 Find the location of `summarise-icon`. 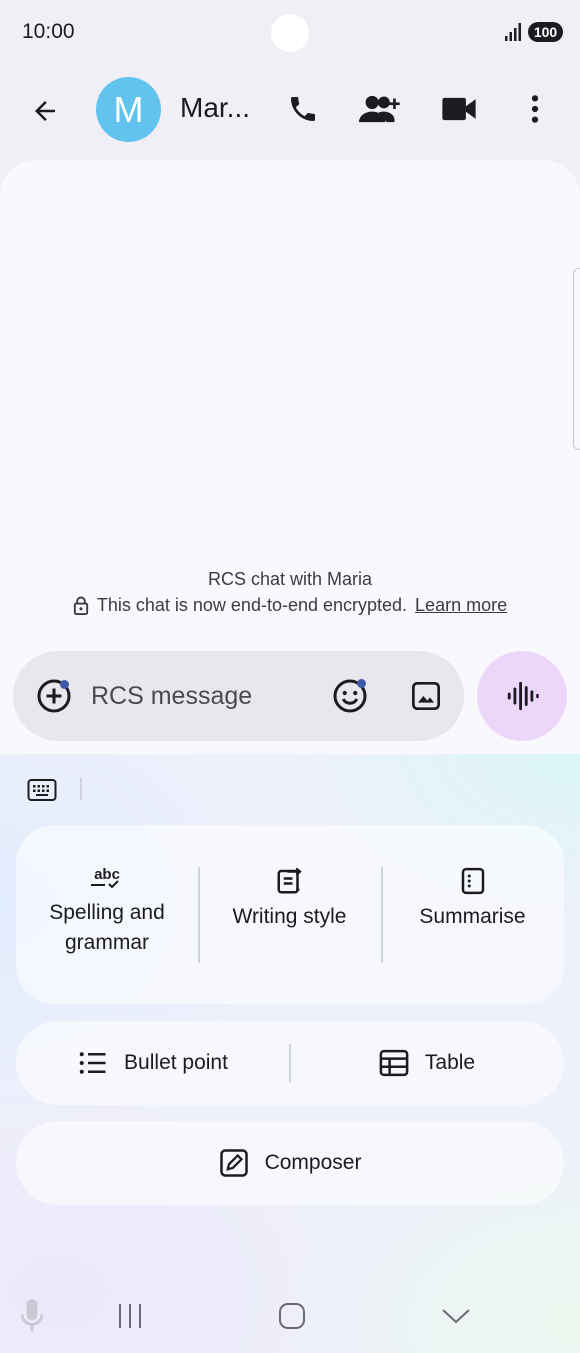

summarise-icon is located at coordinates (472, 881).